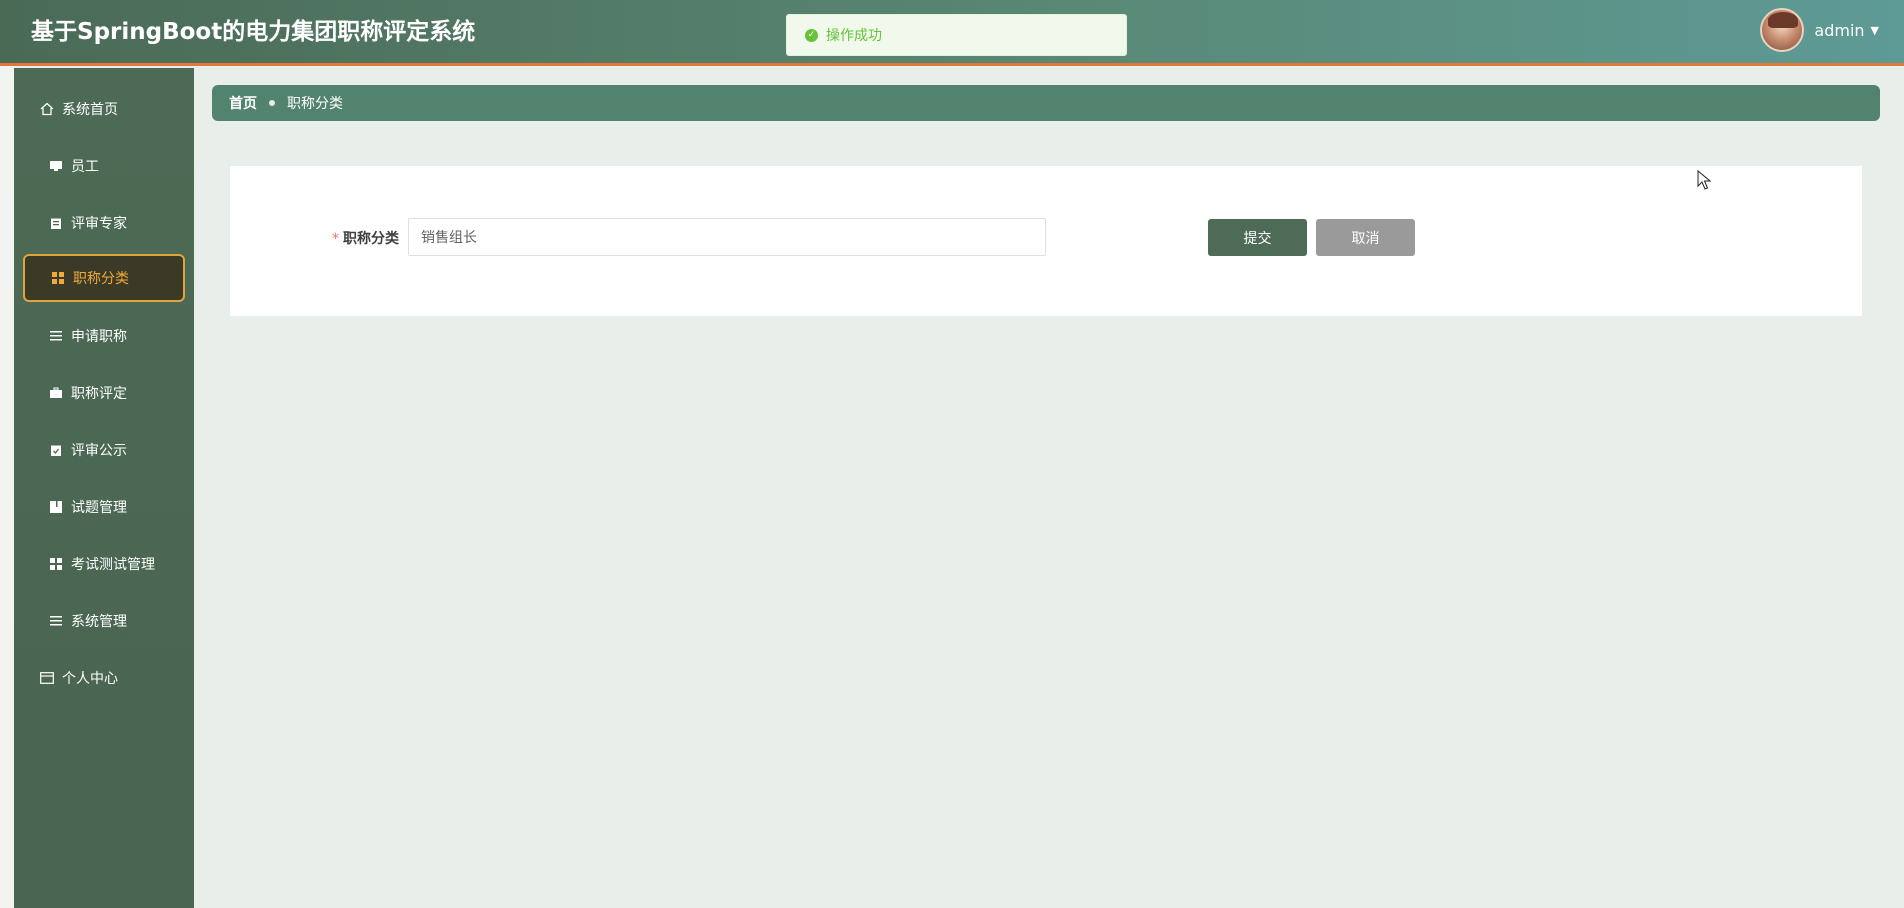 The image size is (1904, 908). I want to click on left-edge, so click(7, 487).